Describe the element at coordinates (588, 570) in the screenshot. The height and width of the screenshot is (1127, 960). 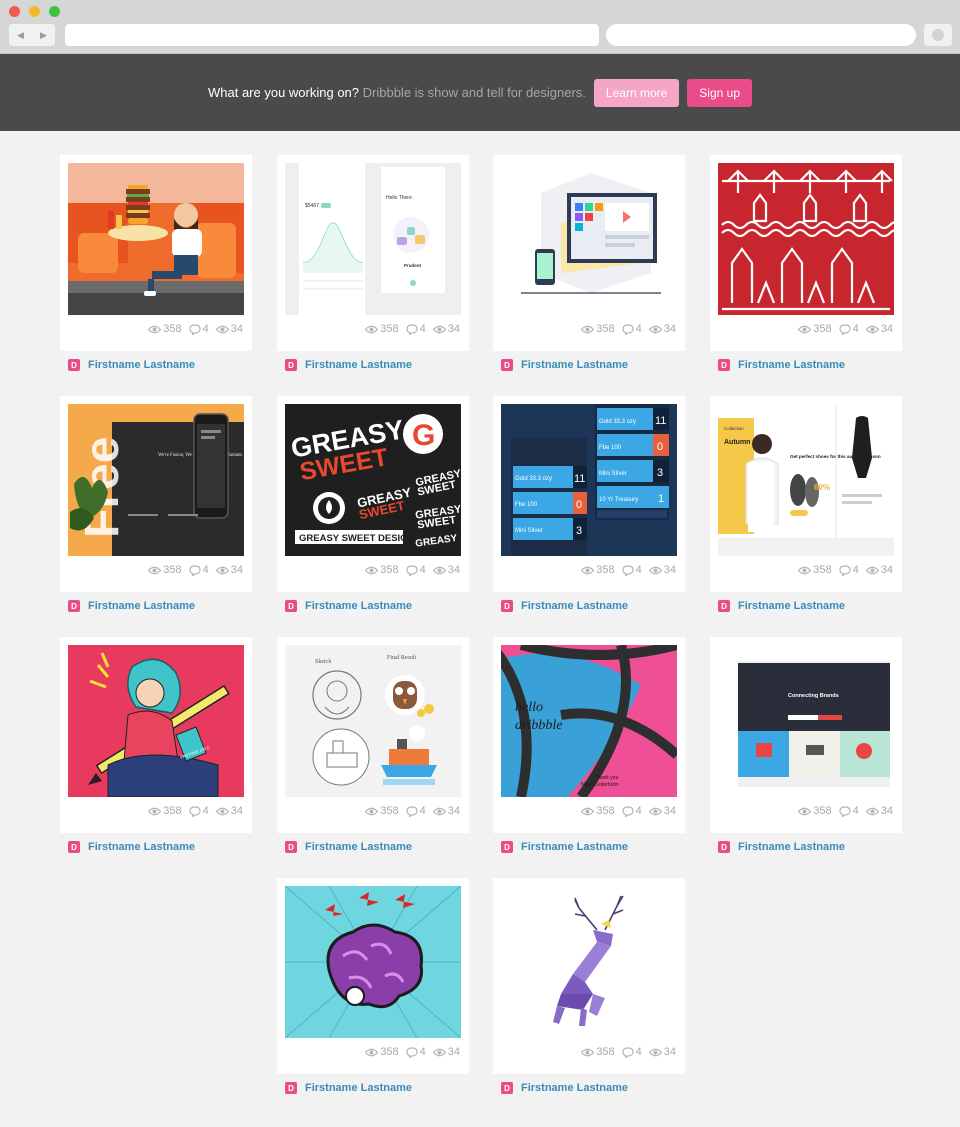
I see `eye-icon` at that location.